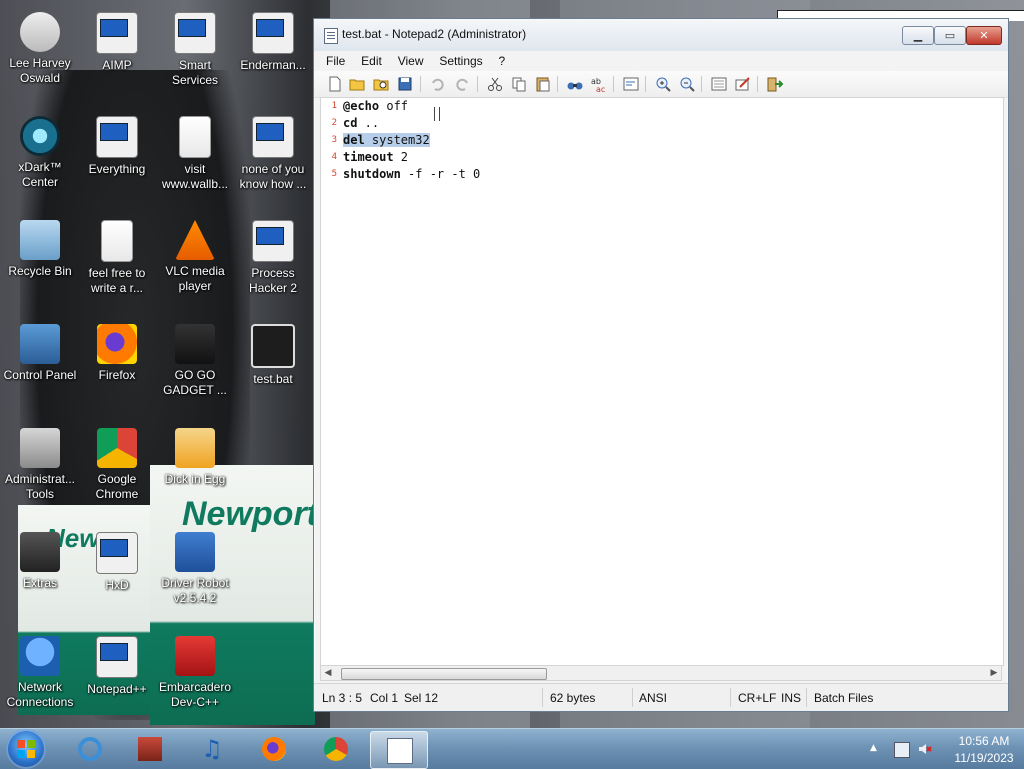 The width and height of the screenshot is (1024, 769). Describe the element at coordinates (40, 560) in the screenshot. I see `desktop-icon: Extras` at that location.